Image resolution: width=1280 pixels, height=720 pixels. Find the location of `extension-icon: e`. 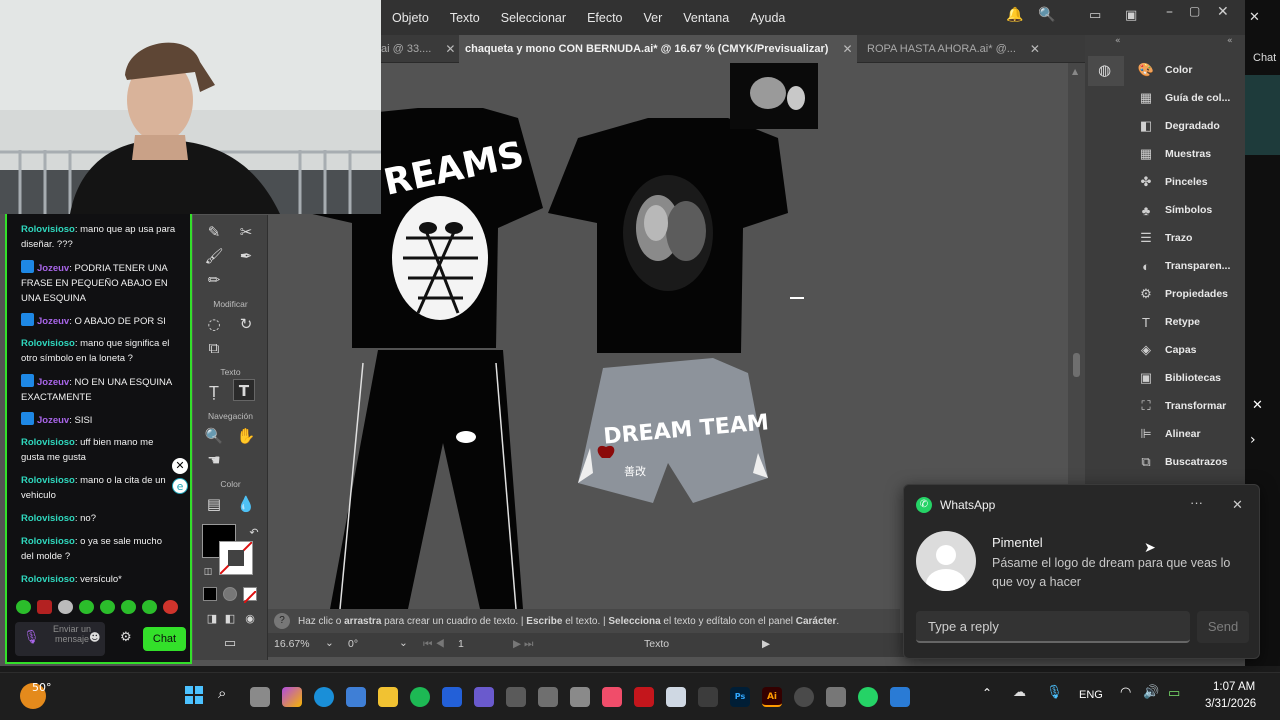

extension-icon: e is located at coordinates (180, 486).